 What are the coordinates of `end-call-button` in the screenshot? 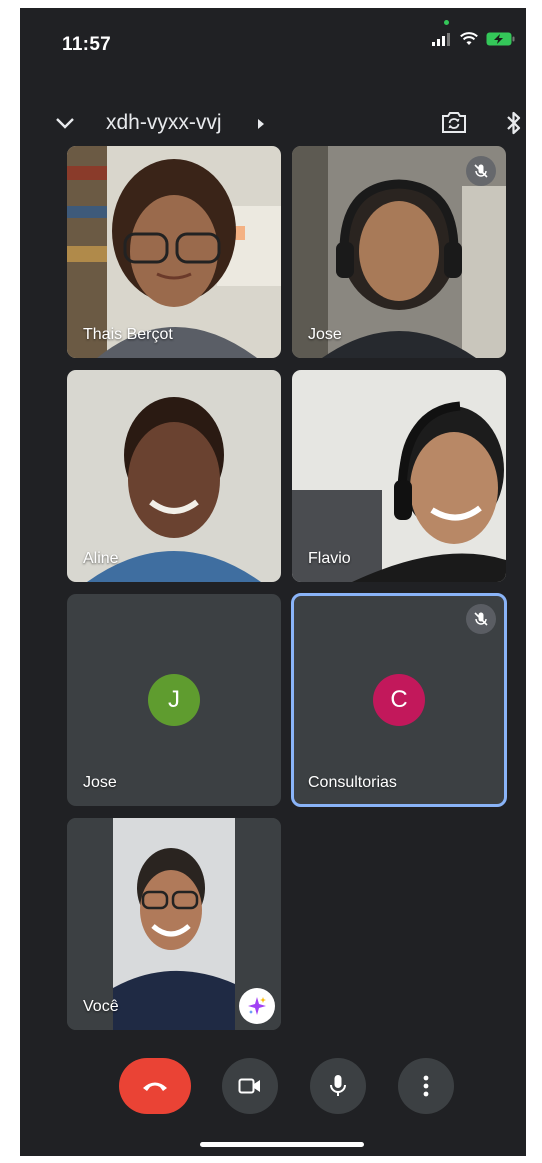 It's located at (155, 1086).